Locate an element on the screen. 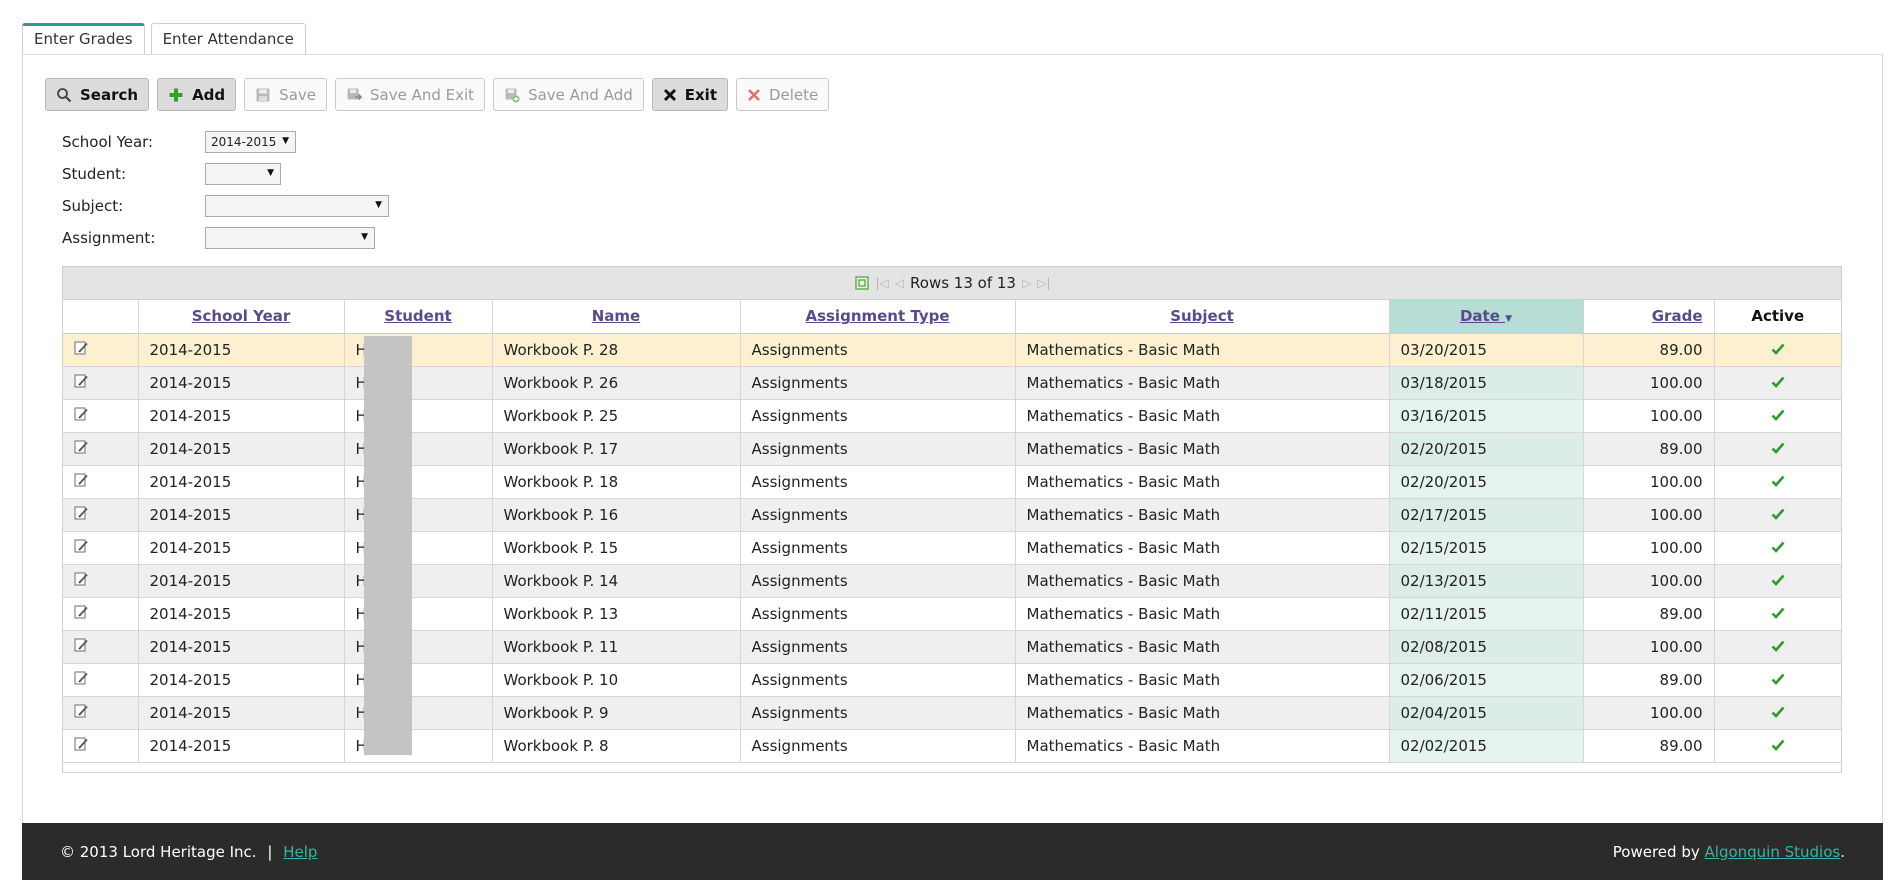  next-page-icon: ▷ is located at coordinates (1026, 283).